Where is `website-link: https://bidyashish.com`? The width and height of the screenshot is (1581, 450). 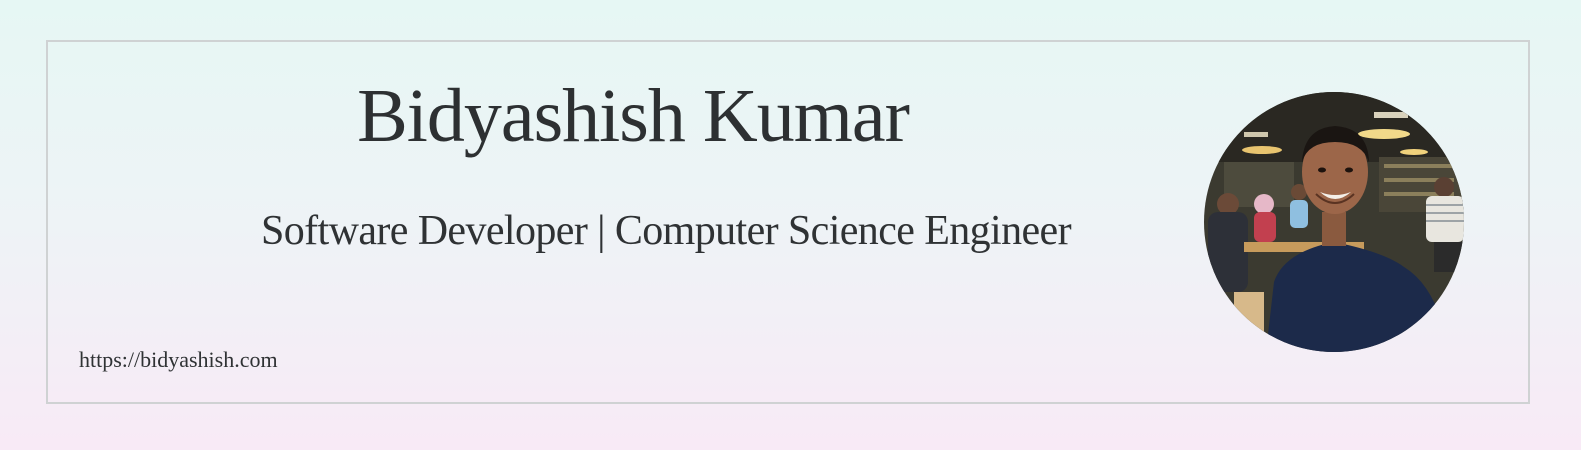
website-link: https://bidyashish.com is located at coordinates (178, 360).